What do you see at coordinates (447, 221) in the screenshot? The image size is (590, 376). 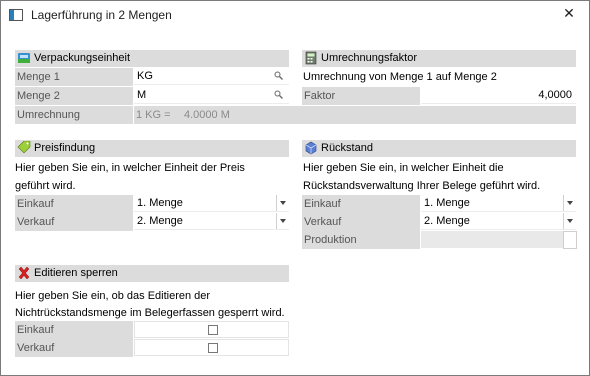 I see `rueck-verkauf-value: 2. Menge` at bounding box center [447, 221].